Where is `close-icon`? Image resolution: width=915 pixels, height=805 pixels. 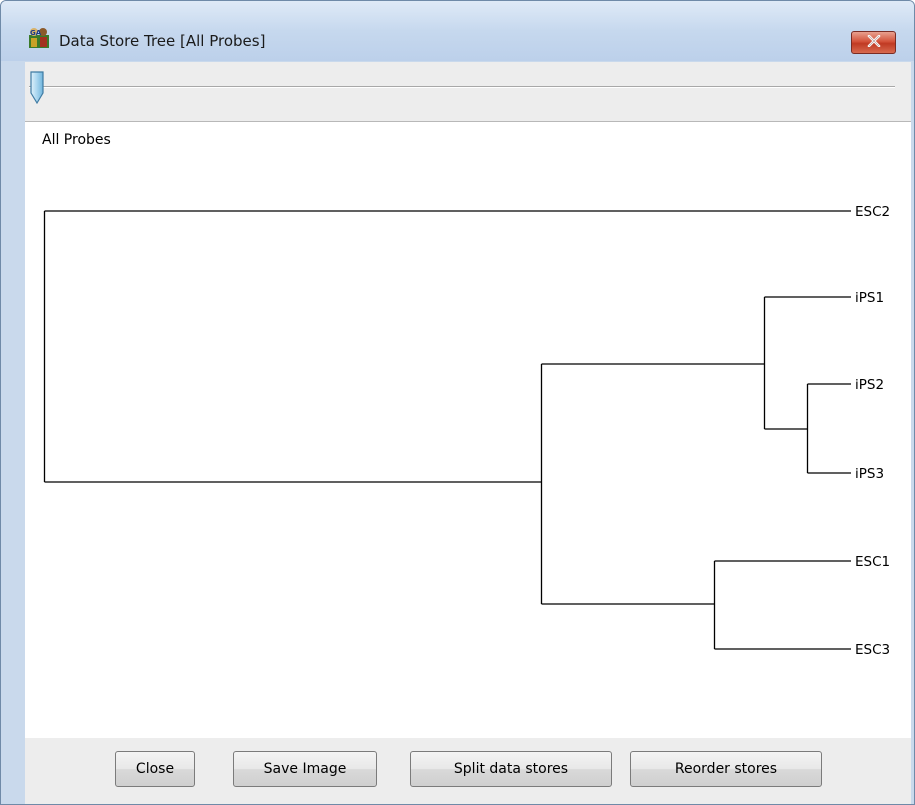
close-icon is located at coordinates (874, 42).